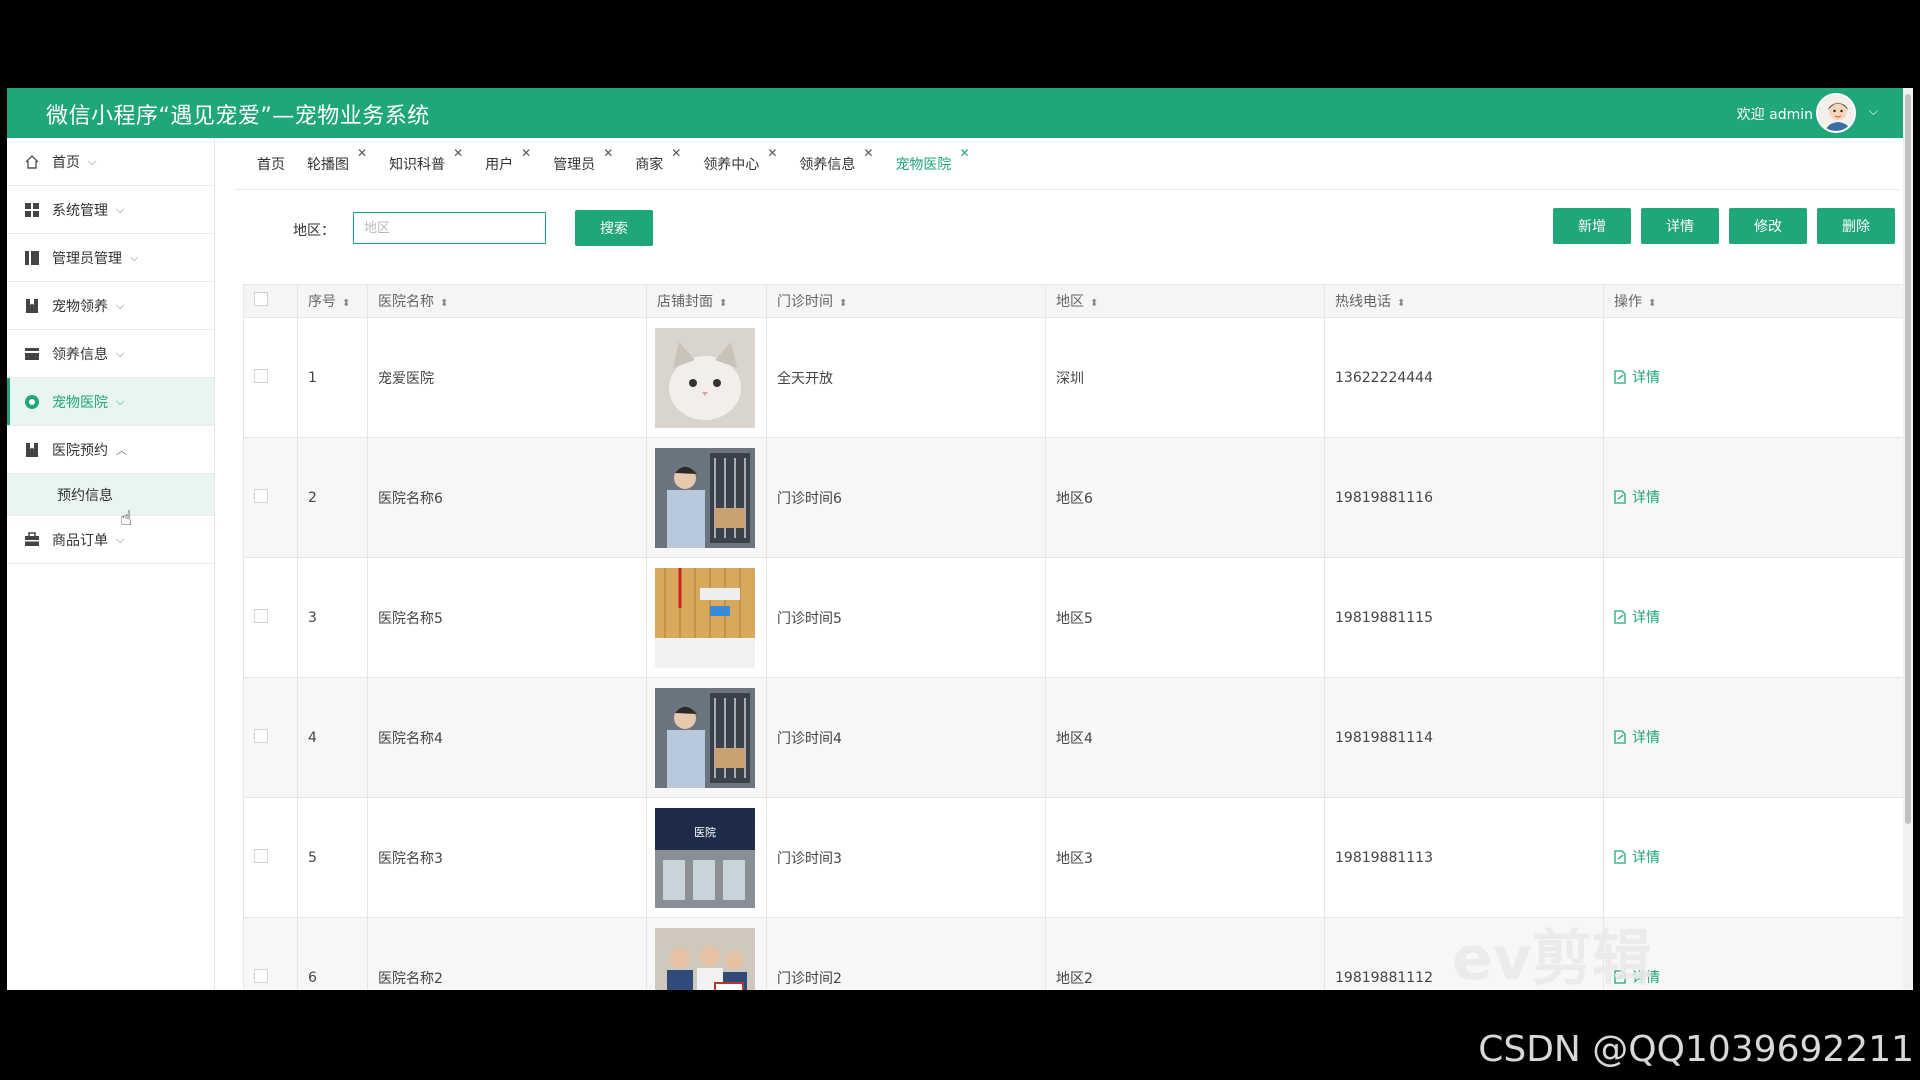 This screenshot has height=1080, width=1920. Describe the element at coordinates (1620, 737) in the screenshot. I see `document-edit-icon` at that location.